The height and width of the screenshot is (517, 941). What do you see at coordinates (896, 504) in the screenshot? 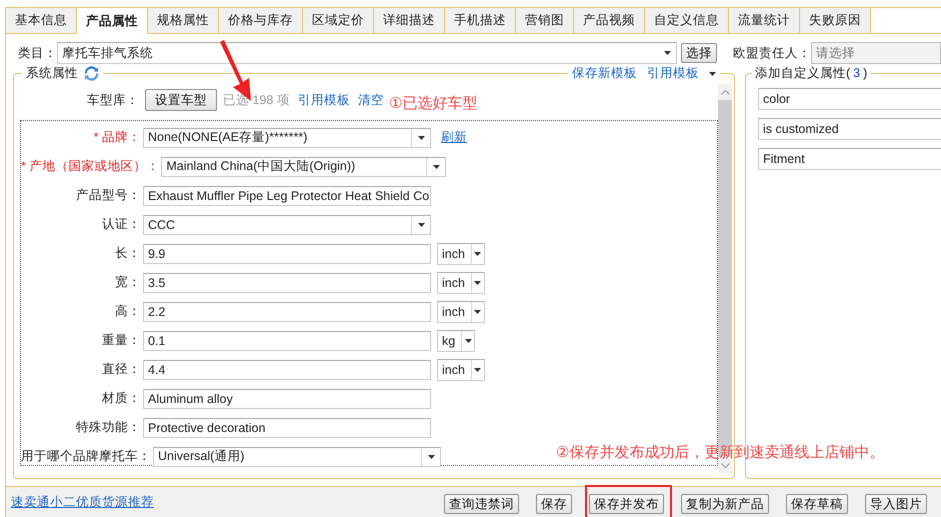
I see `action-button: 导入图片` at bounding box center [896, 504].